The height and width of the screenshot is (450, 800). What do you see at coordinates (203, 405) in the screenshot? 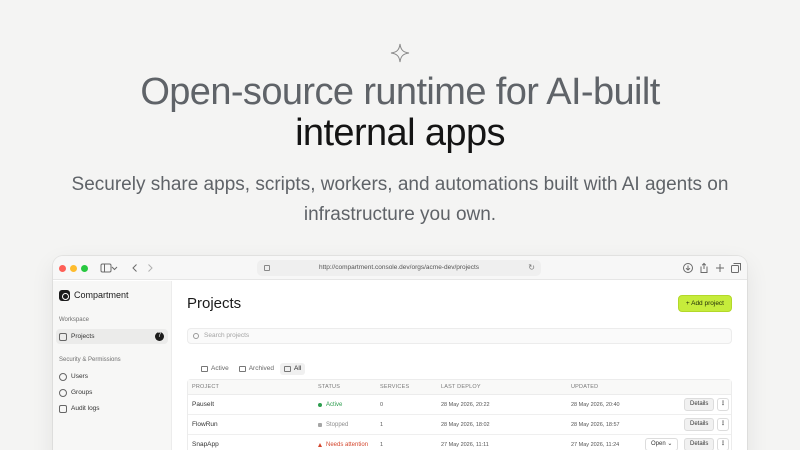
I see `project-name: PauseIt` at bounding box center [203, 405].